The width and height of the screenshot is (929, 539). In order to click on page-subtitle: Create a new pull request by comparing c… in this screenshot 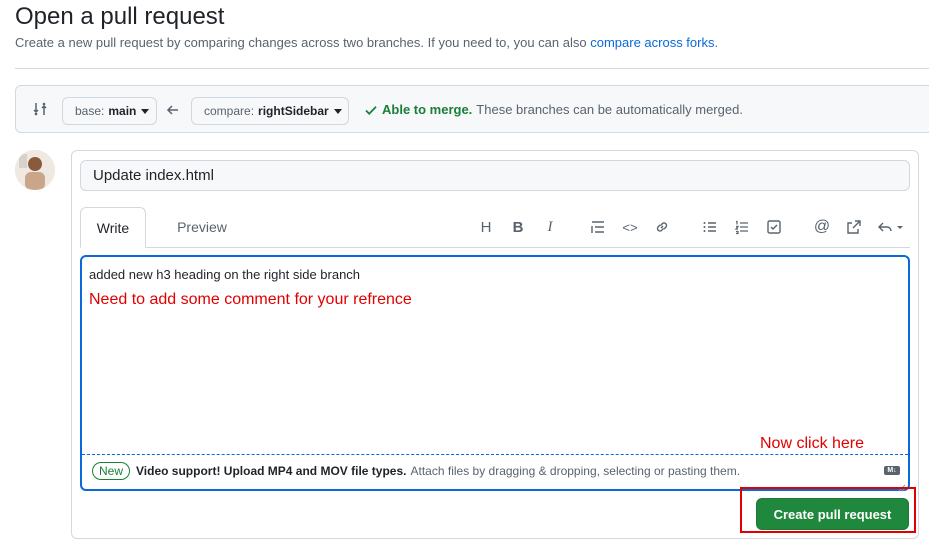, I will do `click(366, 42)`.